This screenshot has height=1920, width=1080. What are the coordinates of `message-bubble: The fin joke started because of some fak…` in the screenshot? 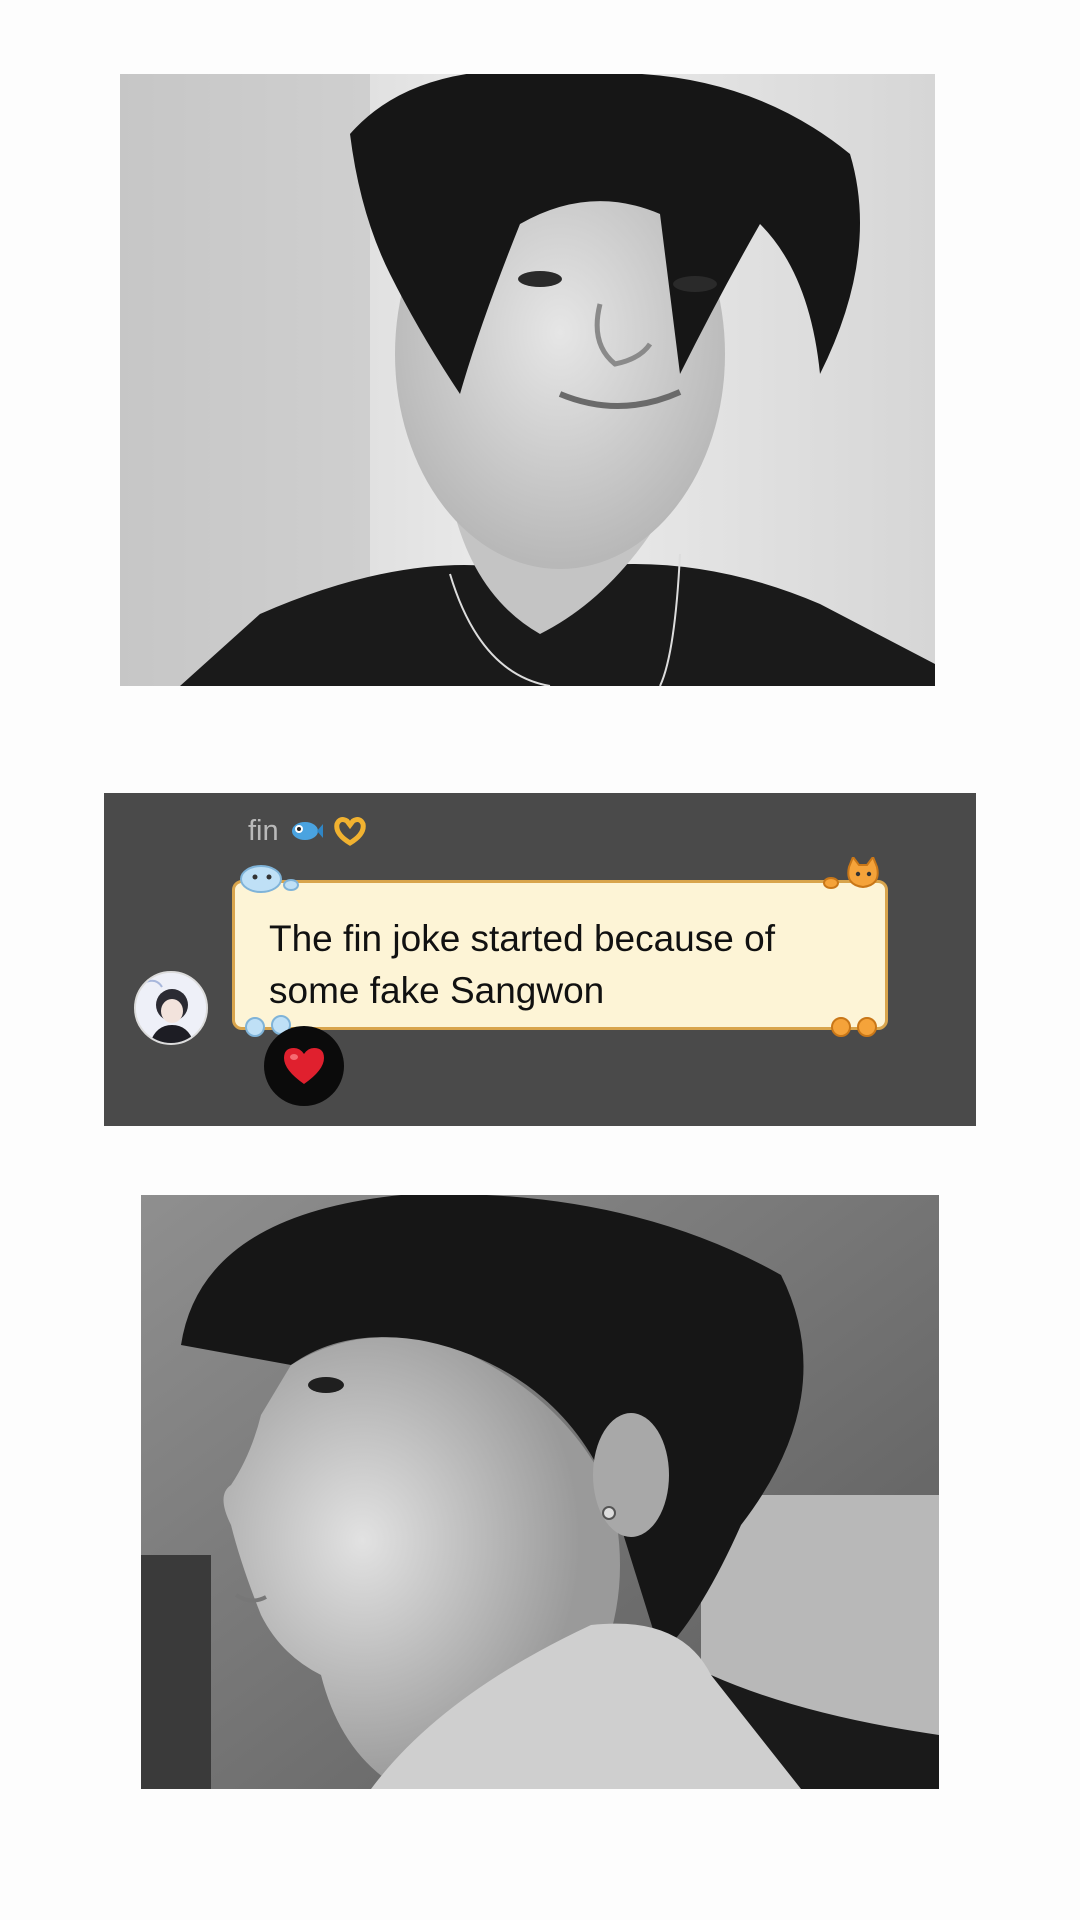 It's located at (560, 947).